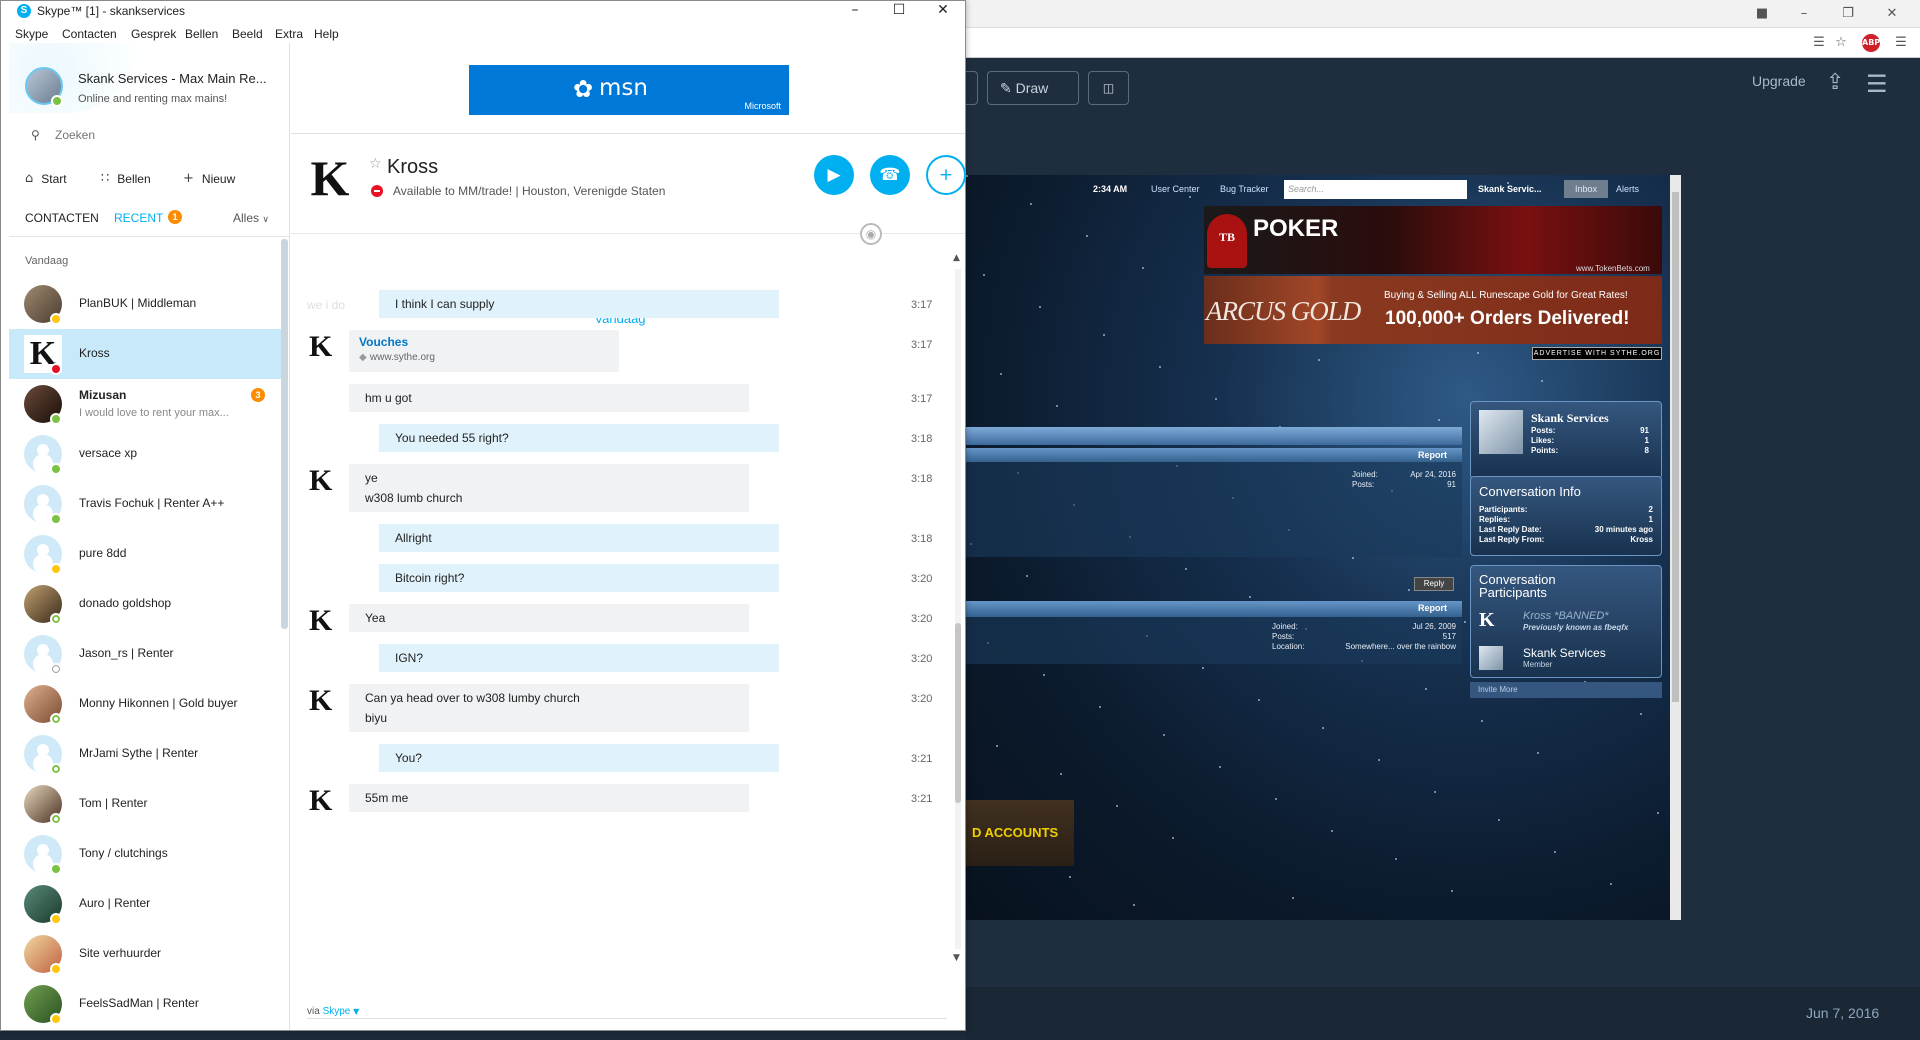 The image size is (1920, 1040). Describe the element at coordinates (620, 800) in the screenshot. I see `incoming-message: K 55m me 3:21` at that location.